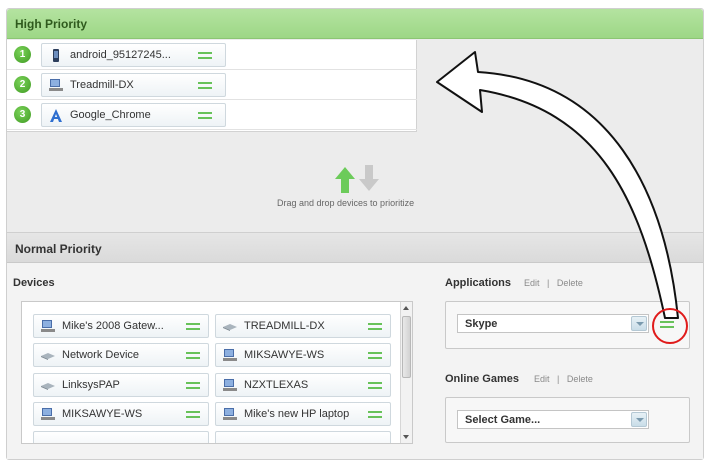  I want to click on applications-edit-link: Edit, so click(532, 283).